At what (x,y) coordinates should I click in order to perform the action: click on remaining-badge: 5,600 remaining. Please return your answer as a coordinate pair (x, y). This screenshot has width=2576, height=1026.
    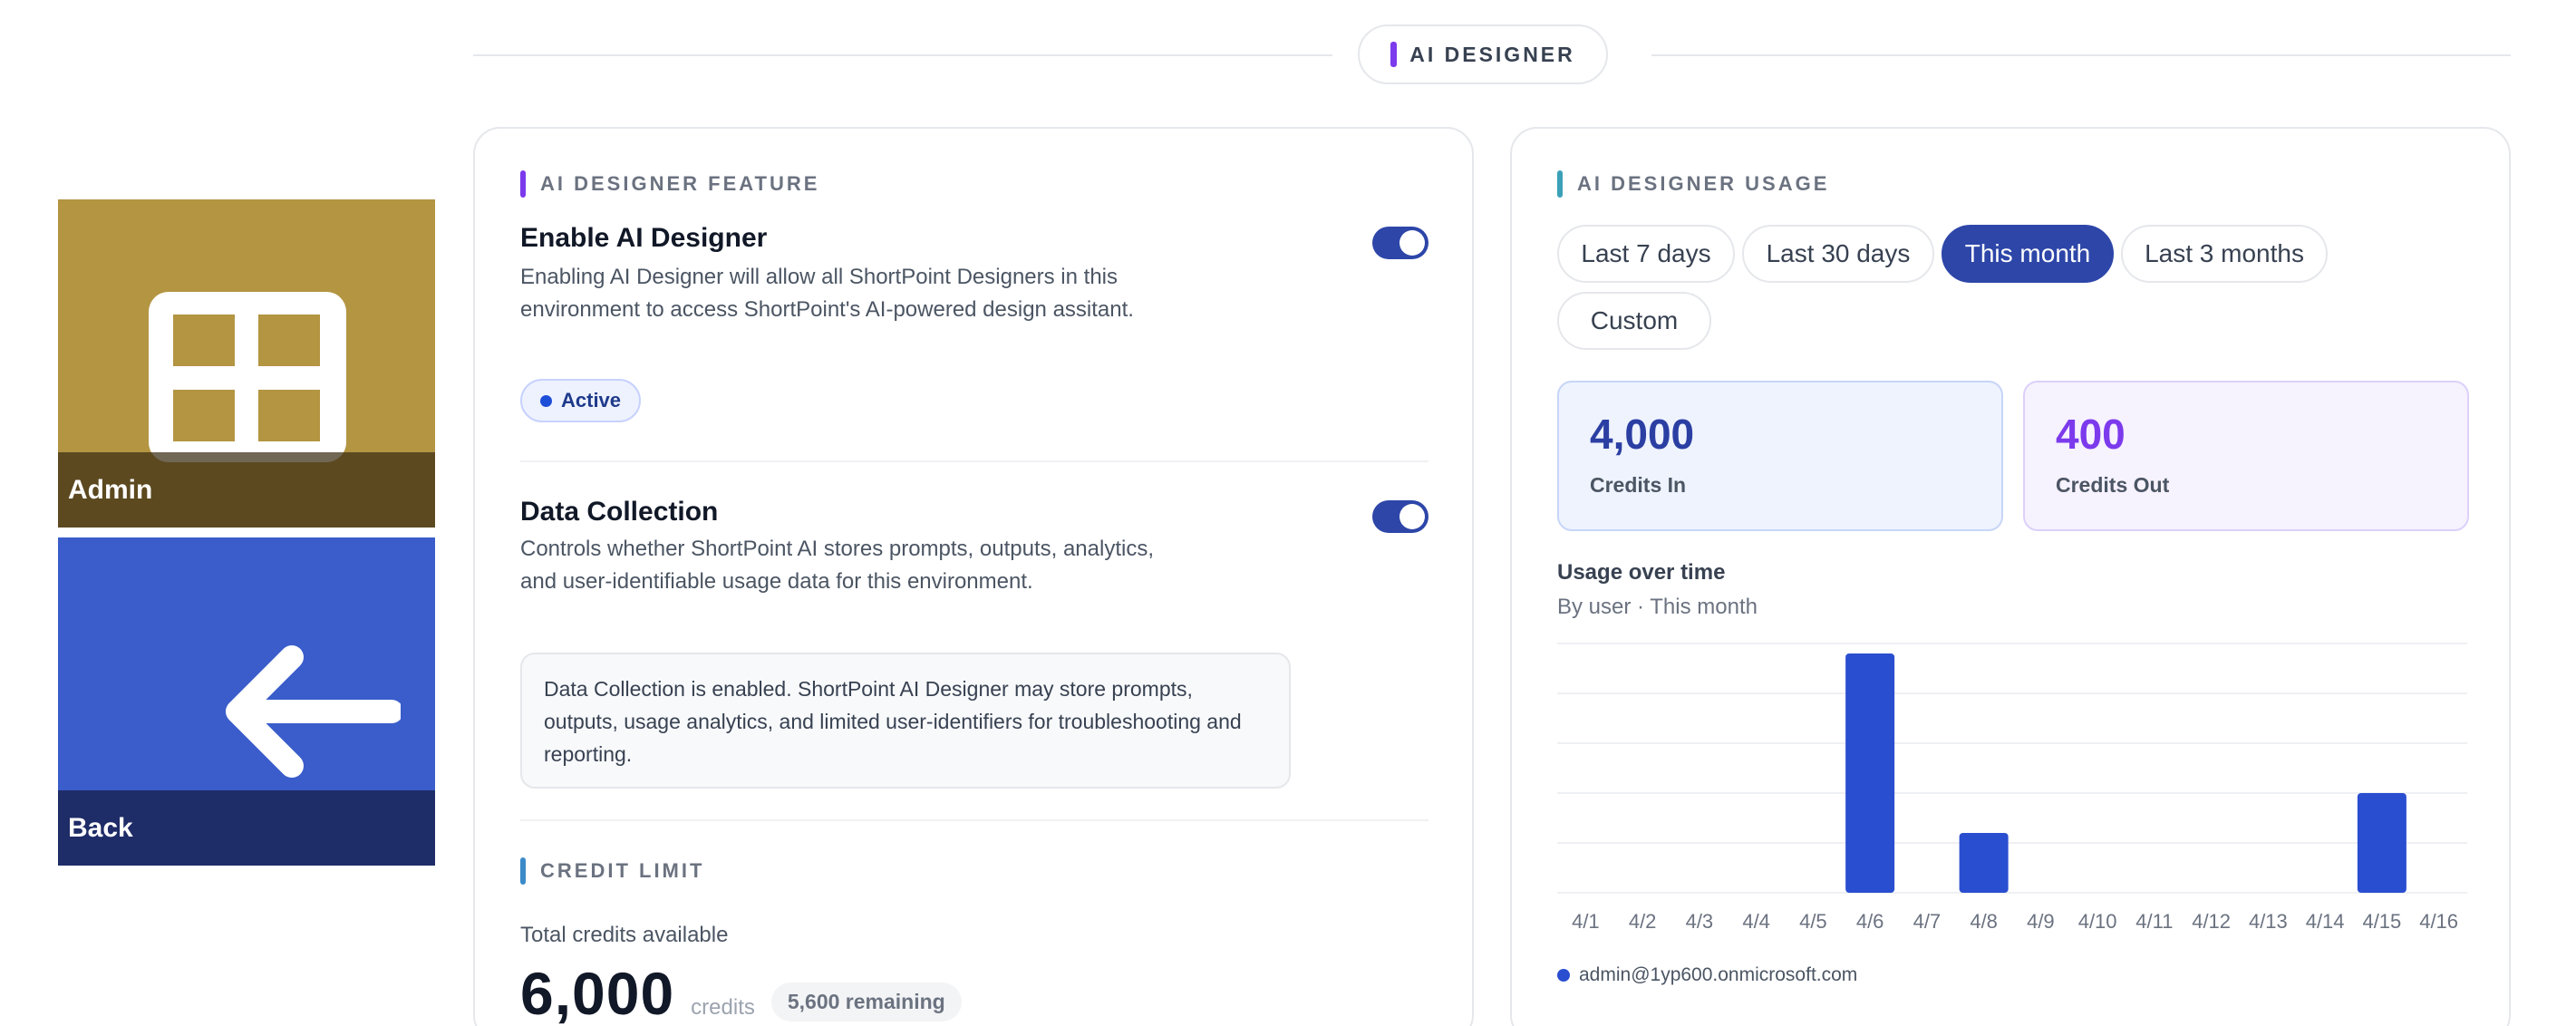
    Looking at the image, I should click on (866, 1001).